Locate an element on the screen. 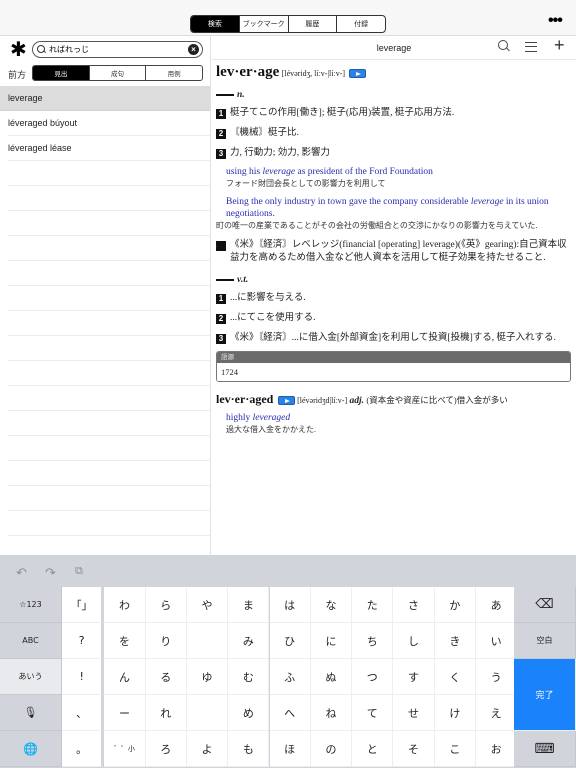 This screenshot has width=576, height=768. list-item: léveraged léase is located at coordinates (109, 148).